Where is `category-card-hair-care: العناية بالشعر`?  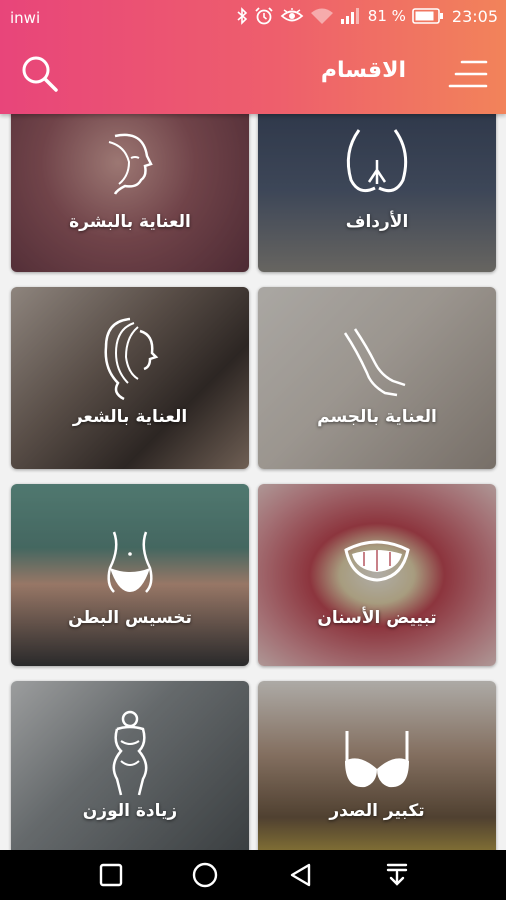 category-card-hair-care: العناية بالشعر is located at coordinates (130, 378).